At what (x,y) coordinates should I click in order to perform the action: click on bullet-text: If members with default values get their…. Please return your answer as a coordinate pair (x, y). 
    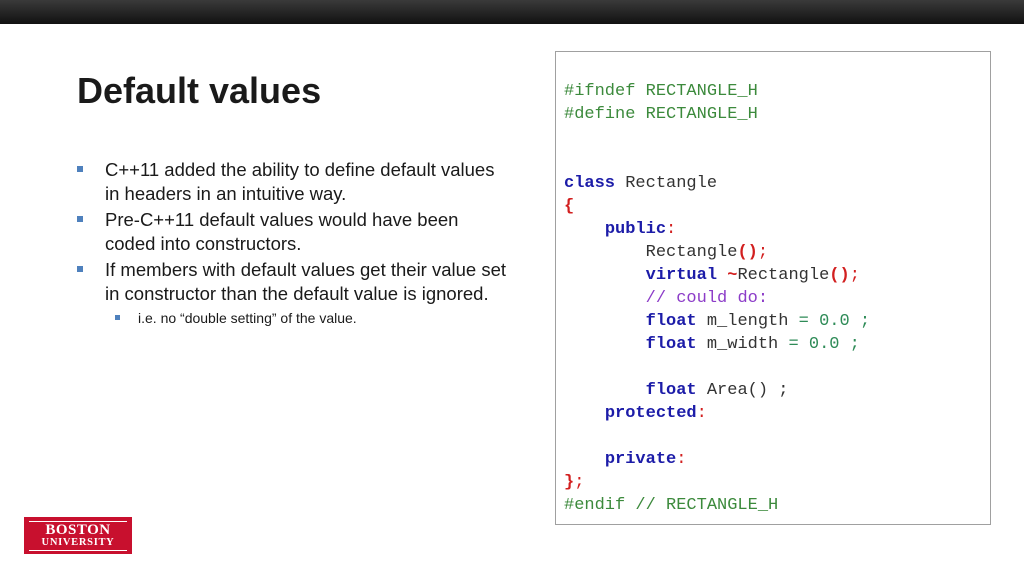
    Looking at the image, I should click on (306, 281).